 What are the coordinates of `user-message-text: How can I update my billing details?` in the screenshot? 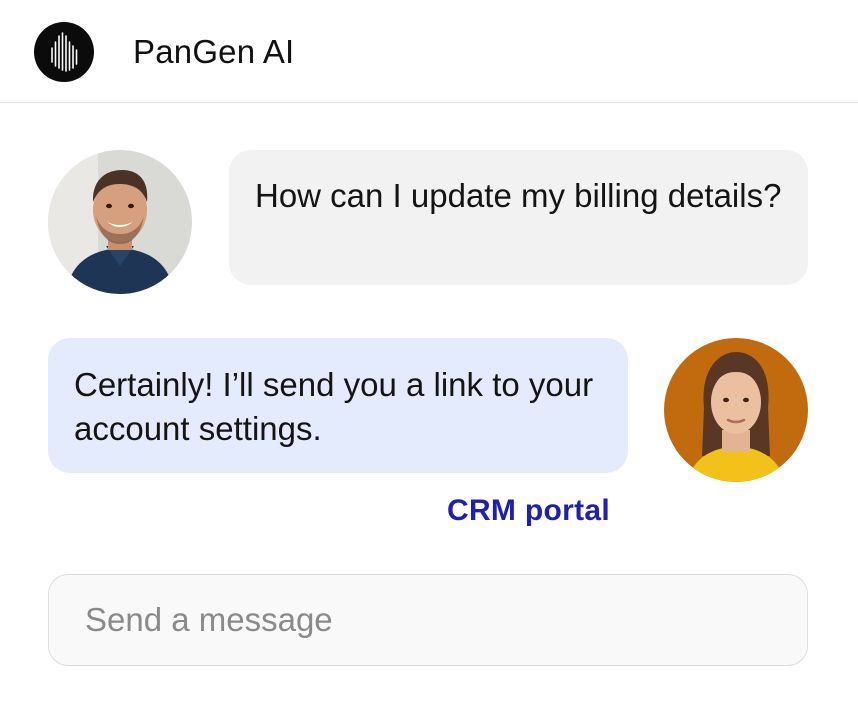 It's located at (518, 195).